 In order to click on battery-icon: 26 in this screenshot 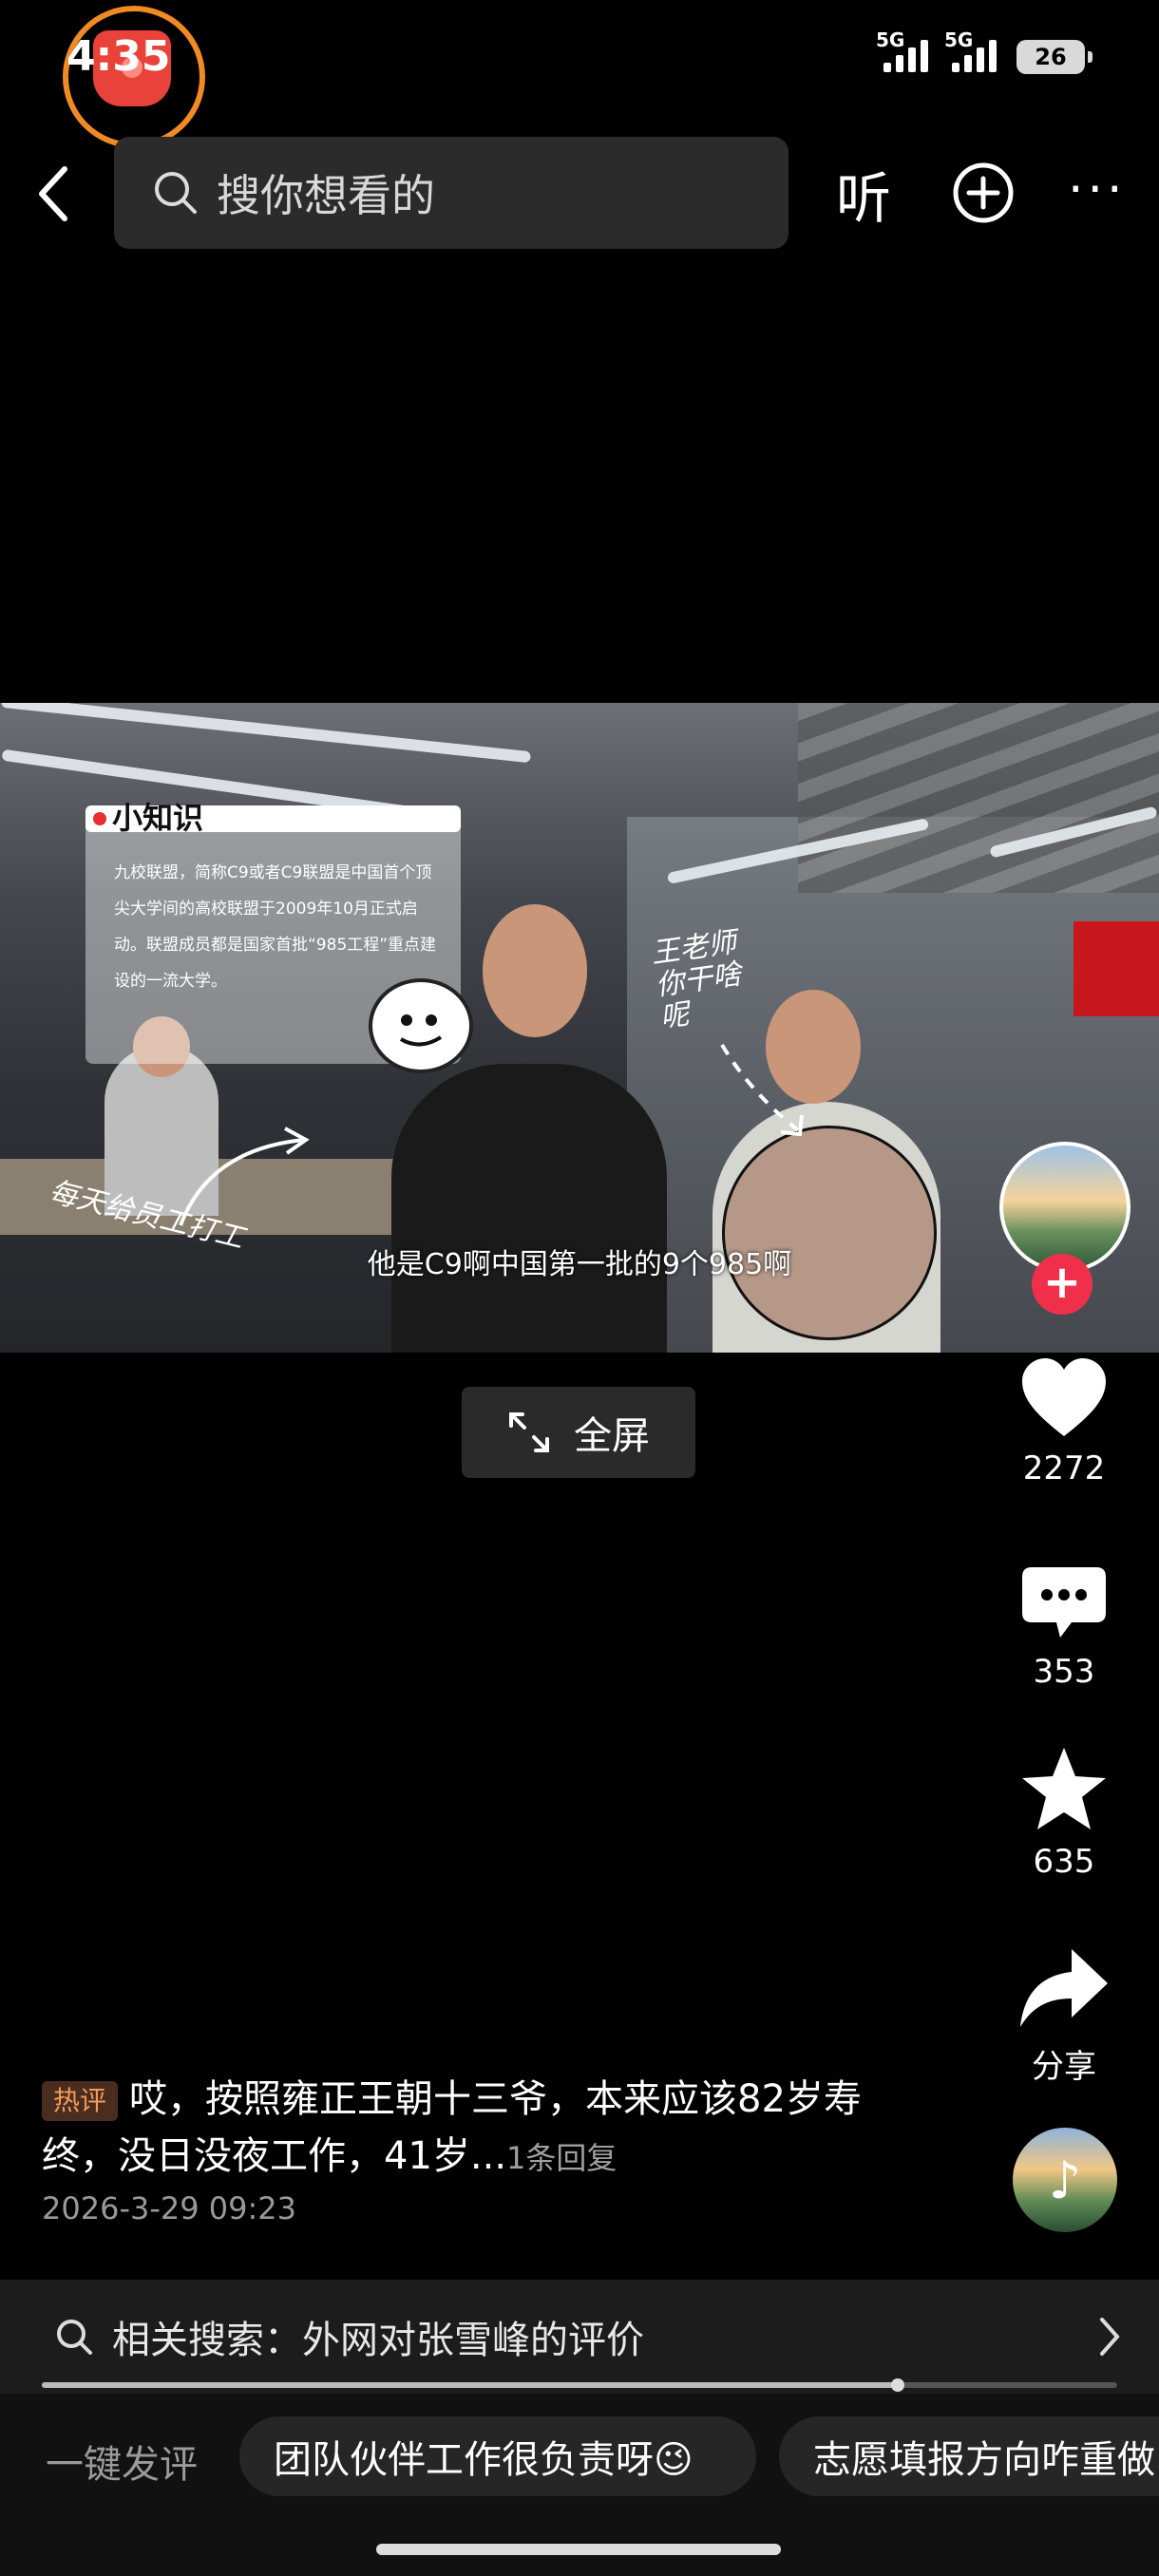, I will do `click(1054, 57)`.